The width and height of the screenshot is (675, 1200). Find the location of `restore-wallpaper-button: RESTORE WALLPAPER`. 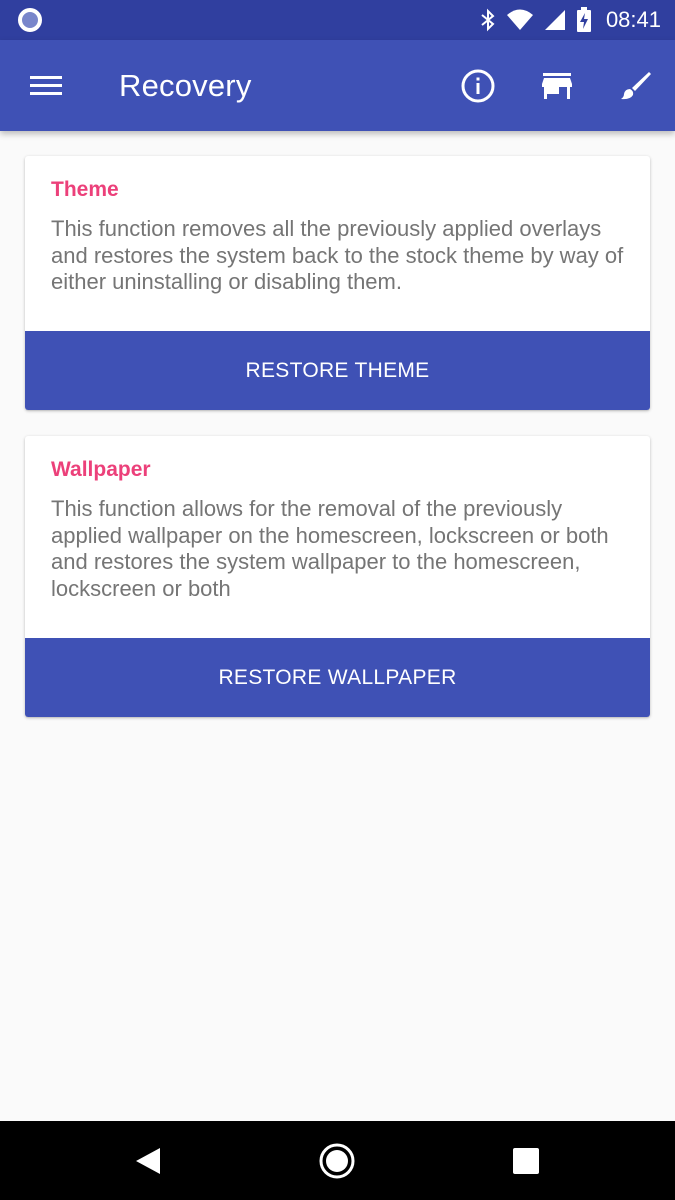

restore-wallpaper-button: RESTORE WALLPAPER is located at coordinates (337, 677).